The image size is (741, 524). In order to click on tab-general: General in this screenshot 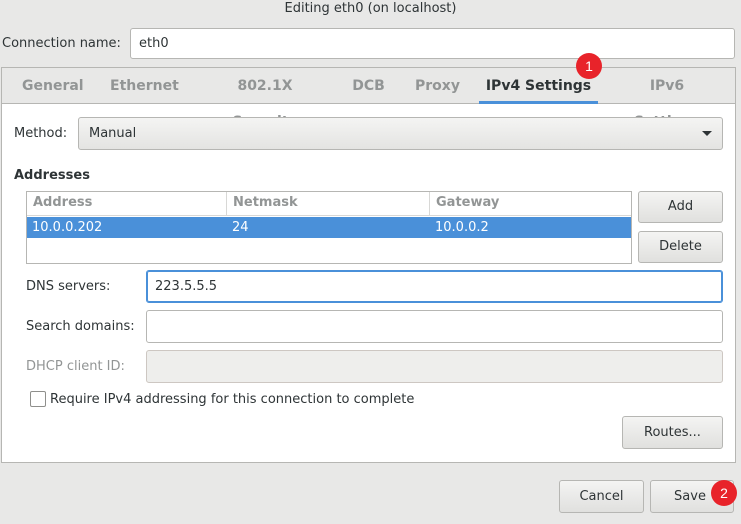, I will do `click(53, 86)`.